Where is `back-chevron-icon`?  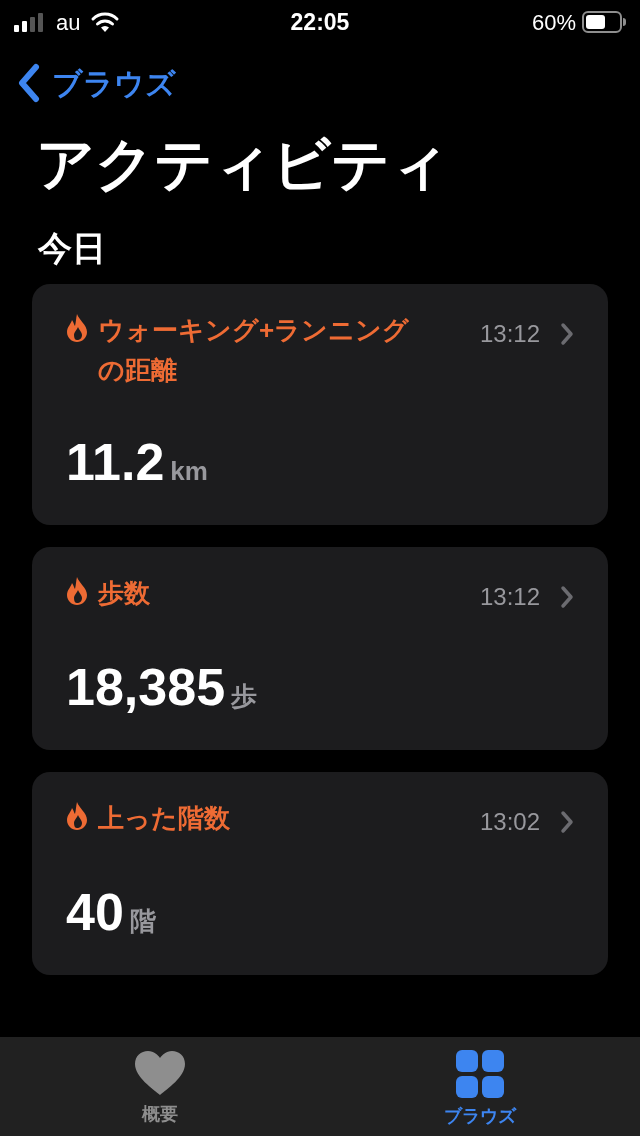 back-chevron-icon is located at coordinates (29, 83).